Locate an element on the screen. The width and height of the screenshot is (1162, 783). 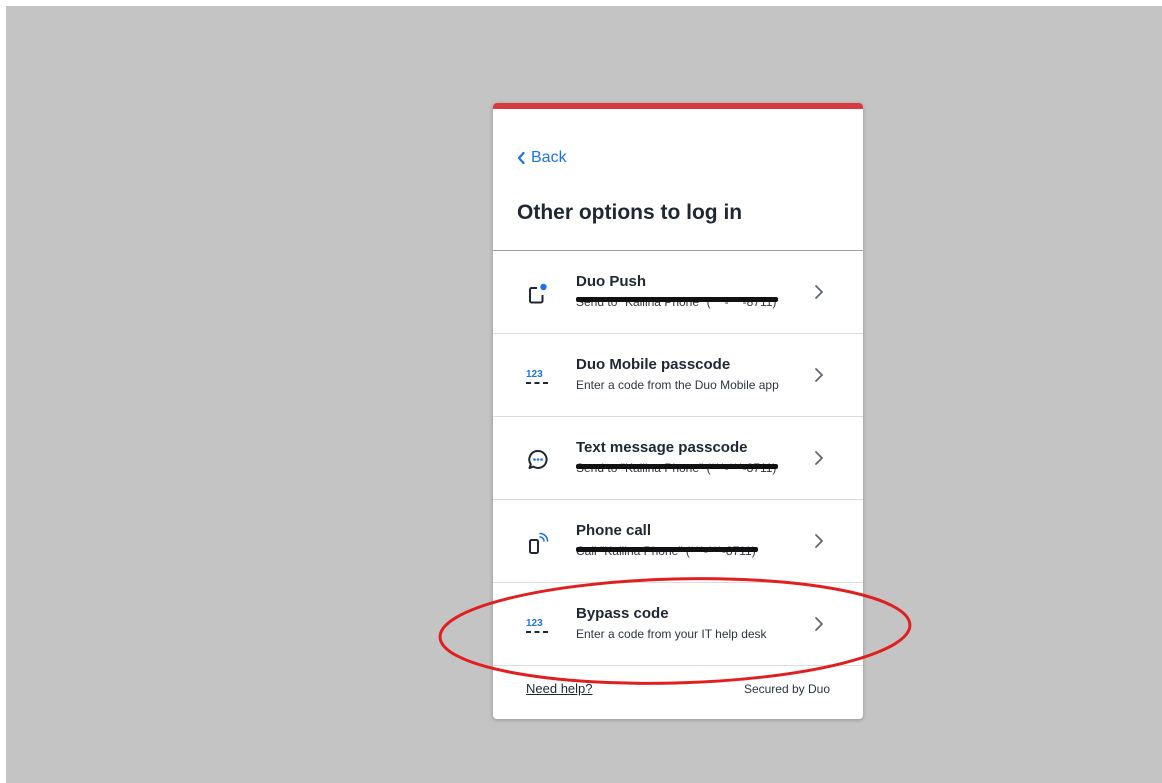
option-subtitle: Enter a code from the Duo Mobile app is located at coordinates (677, 385).